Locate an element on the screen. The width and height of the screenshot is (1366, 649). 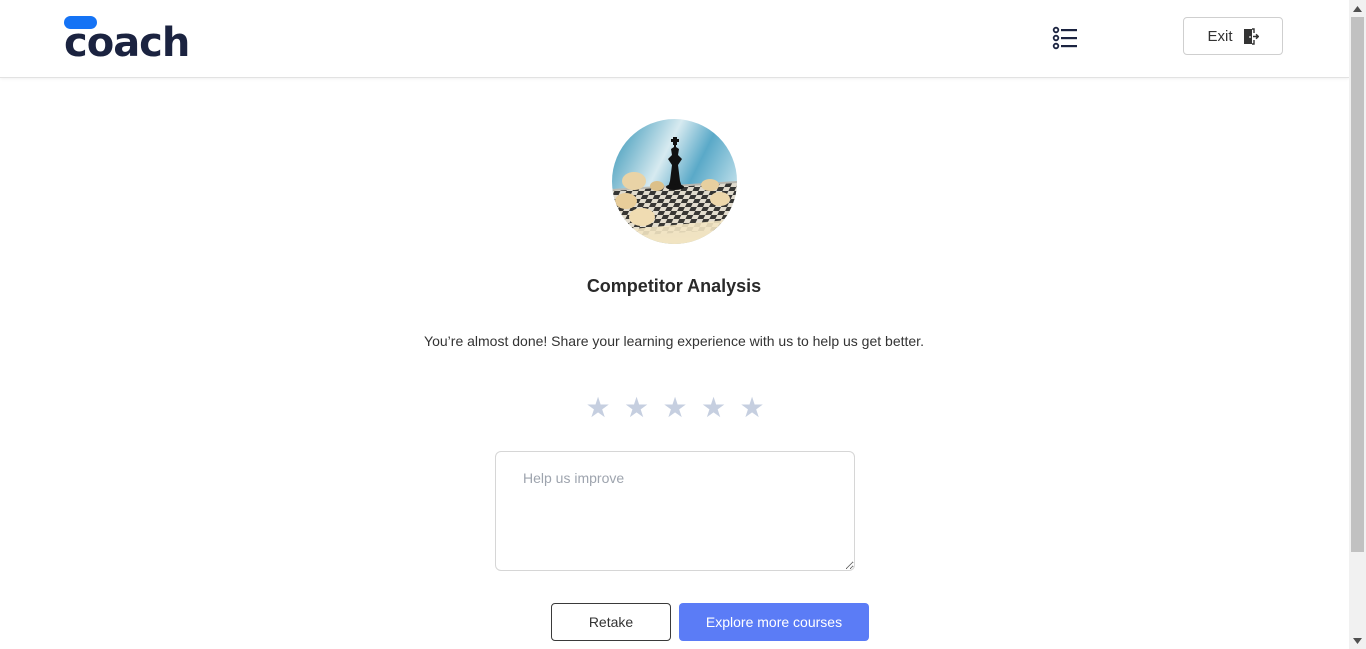
retake-button: Retake is located at coordinates (611, 622).